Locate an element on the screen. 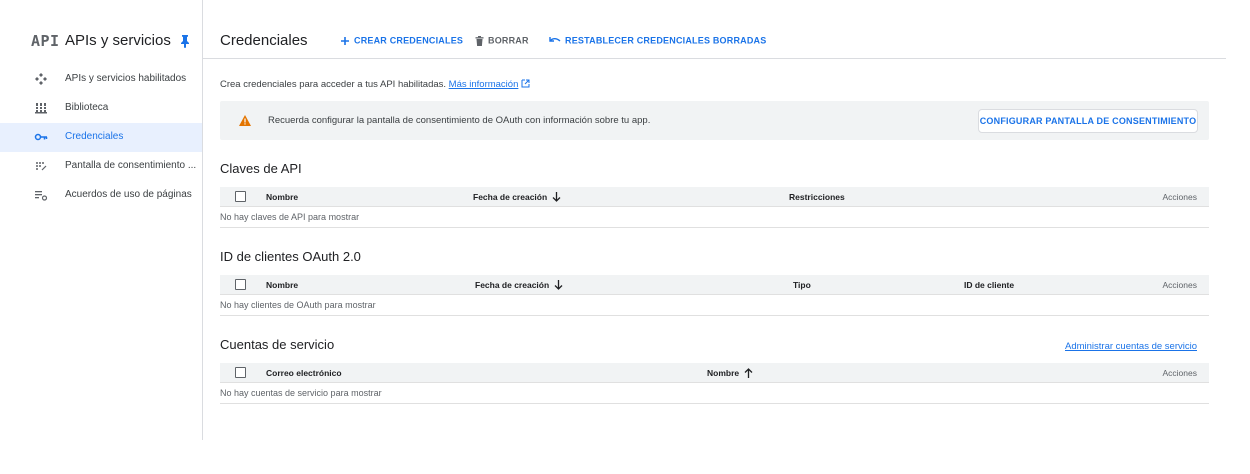 The height and width of the screenshot is (474, 1250). sidebar-item-label: Acuerdos de uso de páginas is located at coordinates (128, 194).